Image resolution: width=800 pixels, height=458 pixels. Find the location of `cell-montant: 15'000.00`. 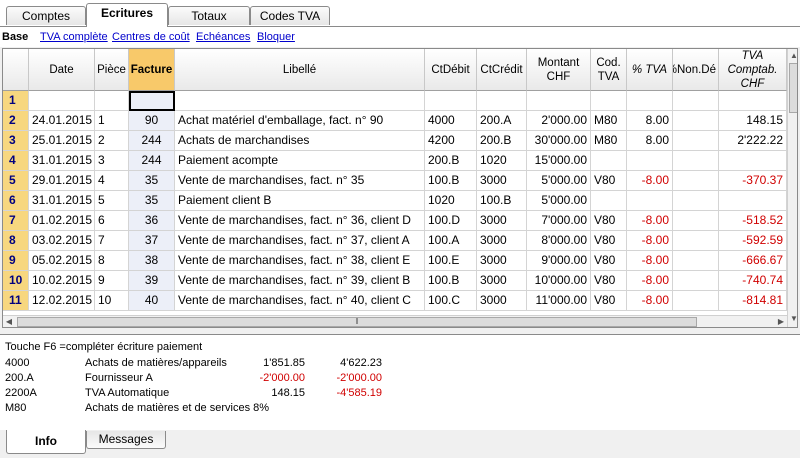

cell-montant: 15'000.00 is located at coordinates (559, 161).